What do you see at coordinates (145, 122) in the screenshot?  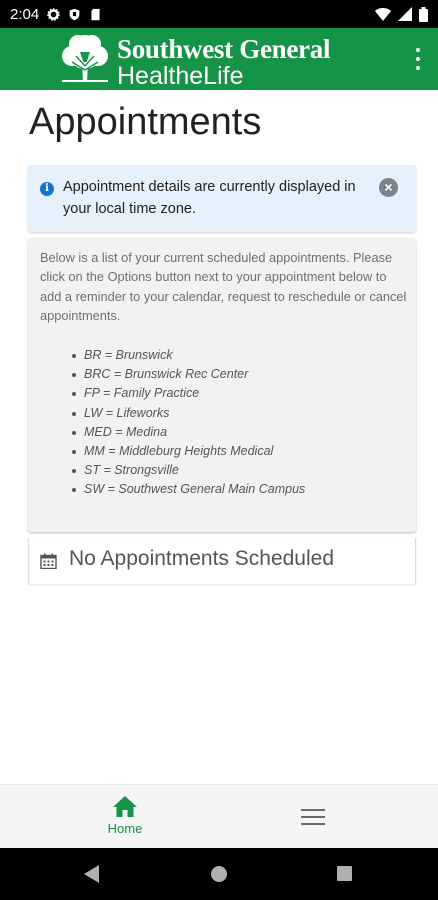 I see `page-title: Appointments` at bounding box center [145, 122].